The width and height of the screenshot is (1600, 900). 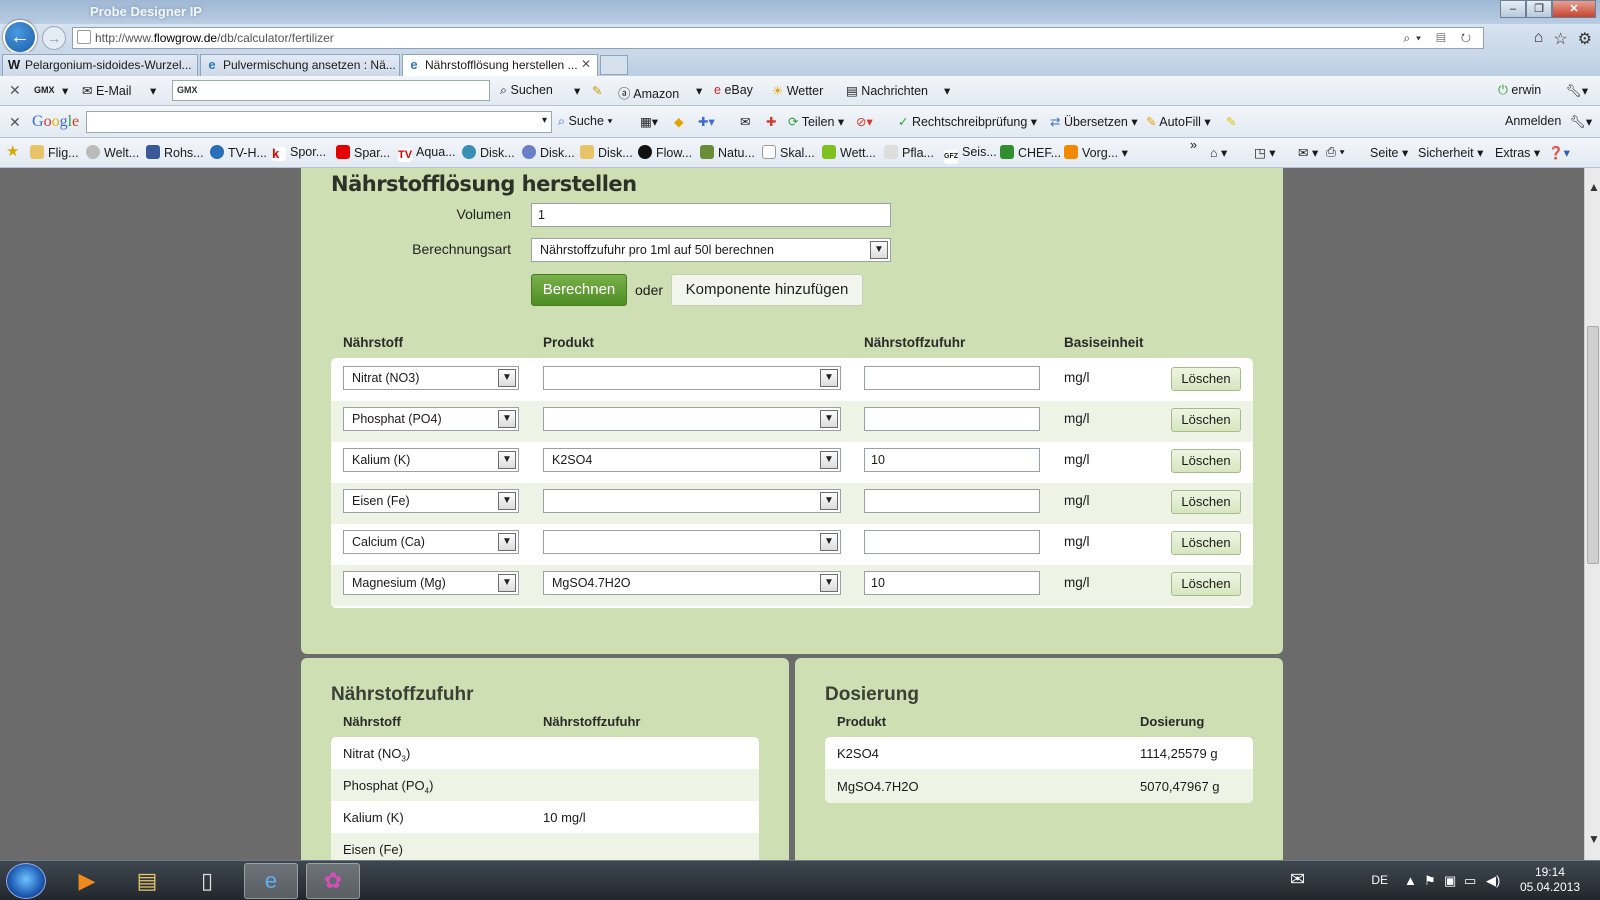 I want to click on device-icon: ▣, so click(x=1450, y=881).